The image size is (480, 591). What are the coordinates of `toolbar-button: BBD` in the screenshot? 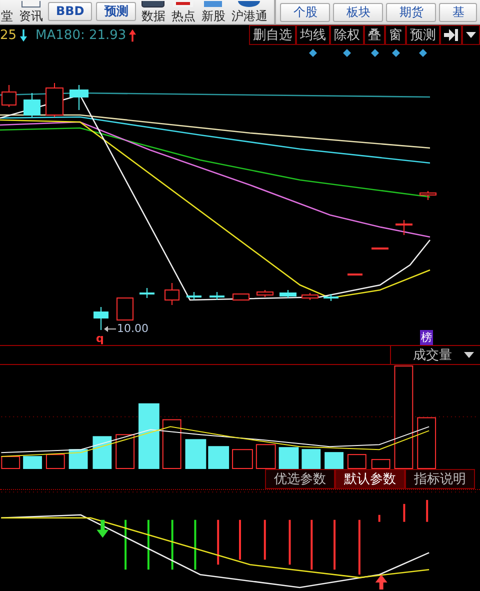 It's located at (70, 11).